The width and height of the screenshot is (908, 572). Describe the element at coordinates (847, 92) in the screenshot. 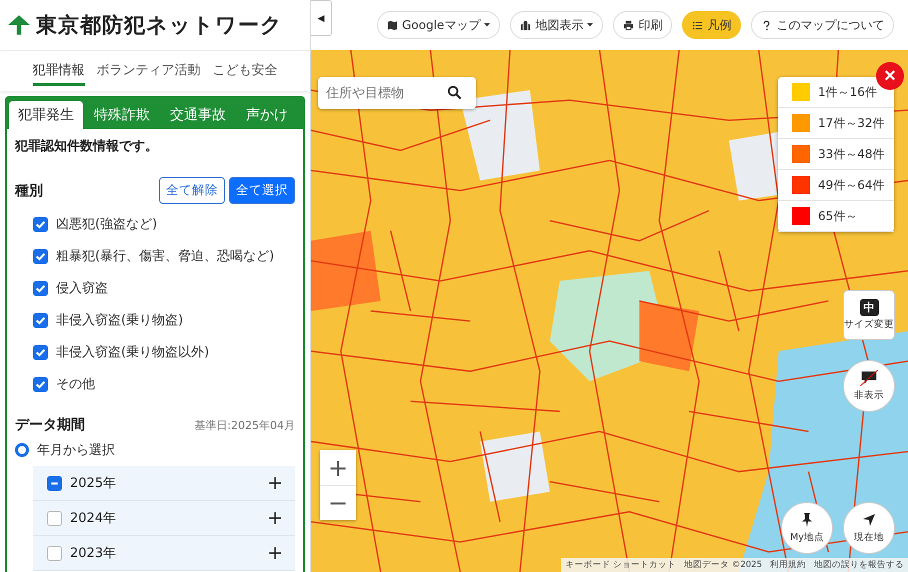

I see `legend-label: 1件～16件` at that location.